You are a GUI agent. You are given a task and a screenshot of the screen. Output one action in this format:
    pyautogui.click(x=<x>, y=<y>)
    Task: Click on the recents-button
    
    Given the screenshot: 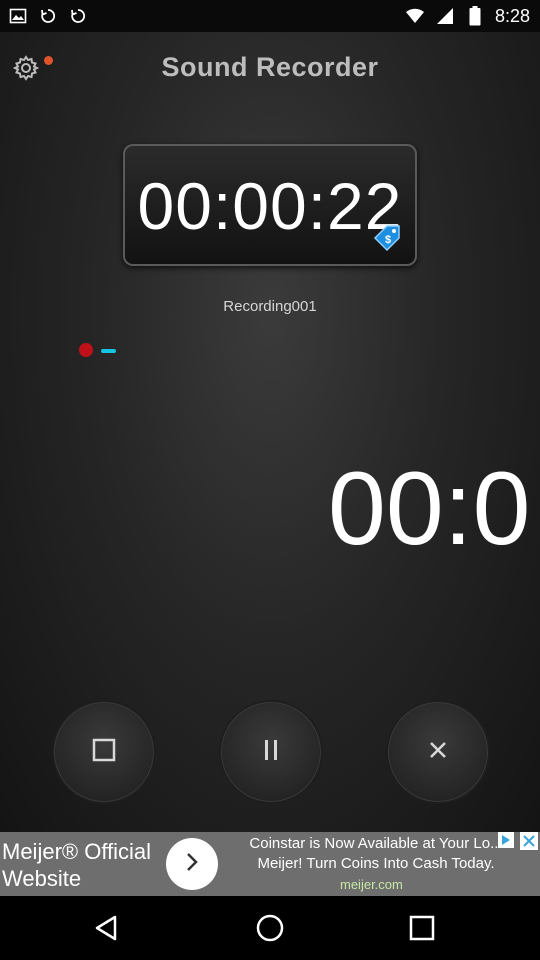 What is the action you would take?
    pyautogui.click(x=422, y=930)
    